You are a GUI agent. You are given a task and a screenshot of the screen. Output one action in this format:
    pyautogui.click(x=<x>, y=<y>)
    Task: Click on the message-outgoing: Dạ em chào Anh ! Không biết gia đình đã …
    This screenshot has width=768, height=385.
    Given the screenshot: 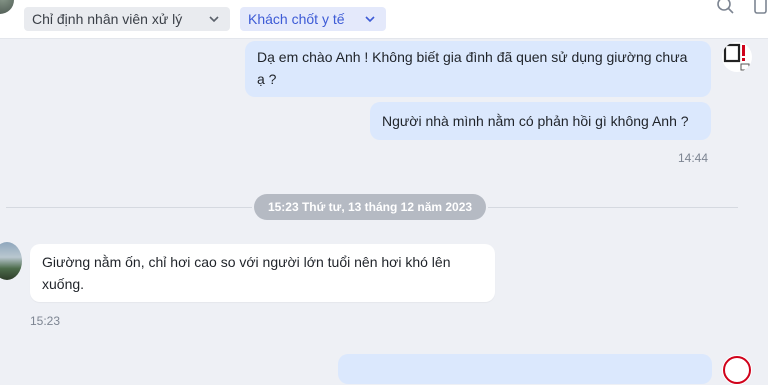 What is the action you would take?
    pyautogui.click(x=478, y=69)
    